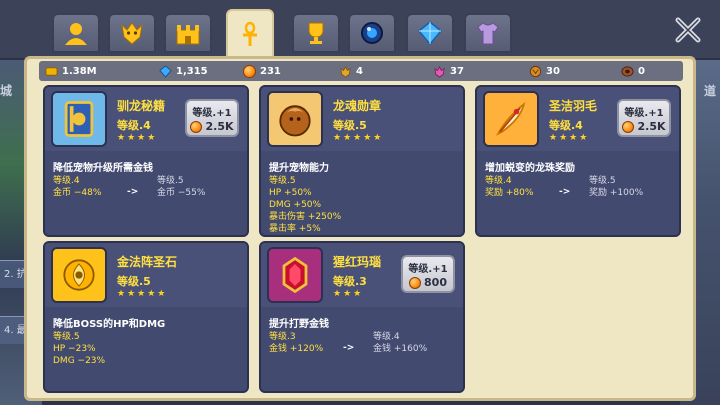 This screenshot has width=720, height=405. What do you see at coordinates (400, 343) in the screenshot?
I see `next-stats: 等级.4 金钱 +160%` at bounding box center [400, 343].